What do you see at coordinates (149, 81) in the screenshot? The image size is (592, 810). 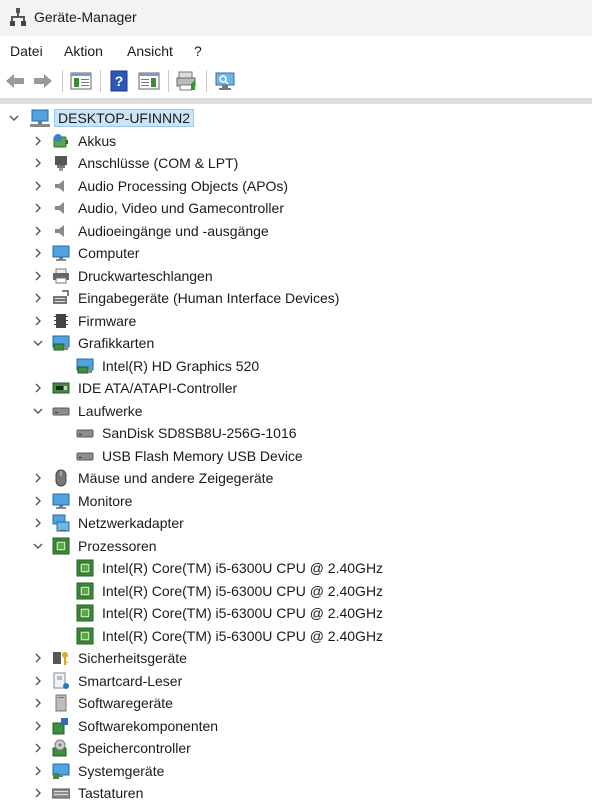 I see `properties-pane-icon` at bounding box center [149, 81].